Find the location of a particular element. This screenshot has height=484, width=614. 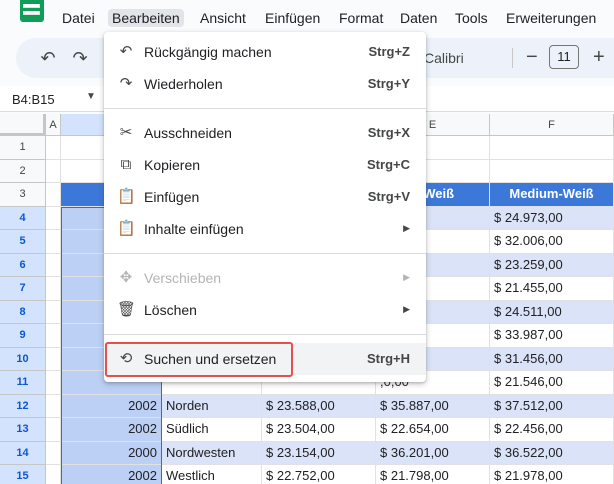

row-header-2: 2 is located at coordinates (23, 171).